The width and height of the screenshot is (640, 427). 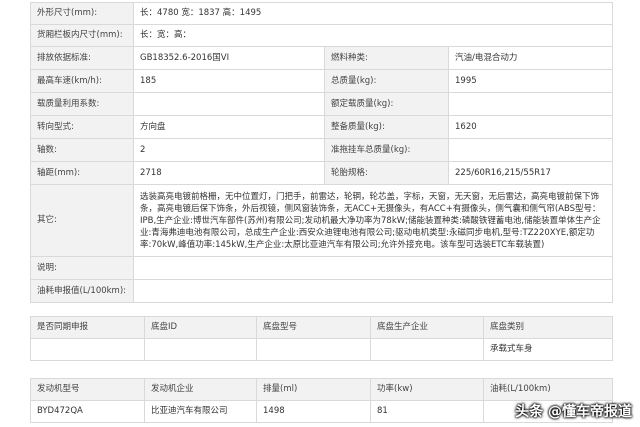 What do you see at coordinates (82, 173) in the screenshot?
I see `wheelbase-label: 轴距(mm):` at bounding box center [82, 173].